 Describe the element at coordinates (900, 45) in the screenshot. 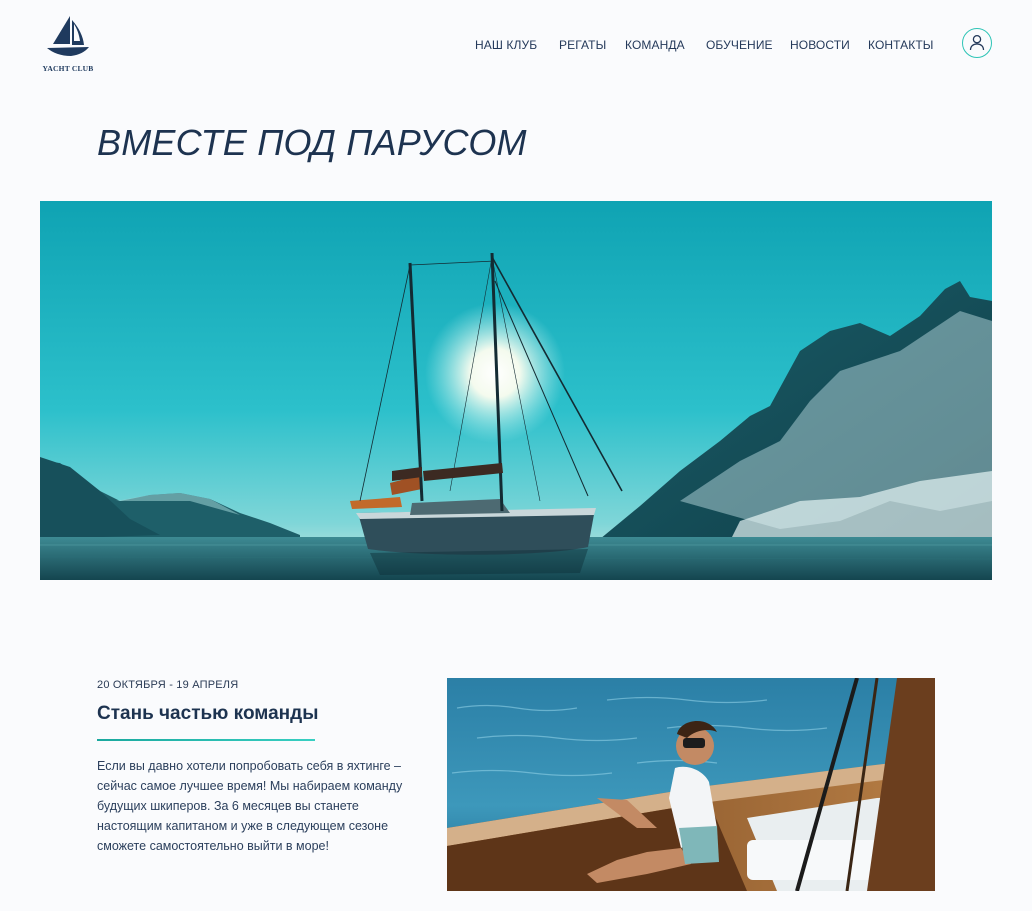

I see `nav-item-contacts: КОНТАКТЫ` at that location.